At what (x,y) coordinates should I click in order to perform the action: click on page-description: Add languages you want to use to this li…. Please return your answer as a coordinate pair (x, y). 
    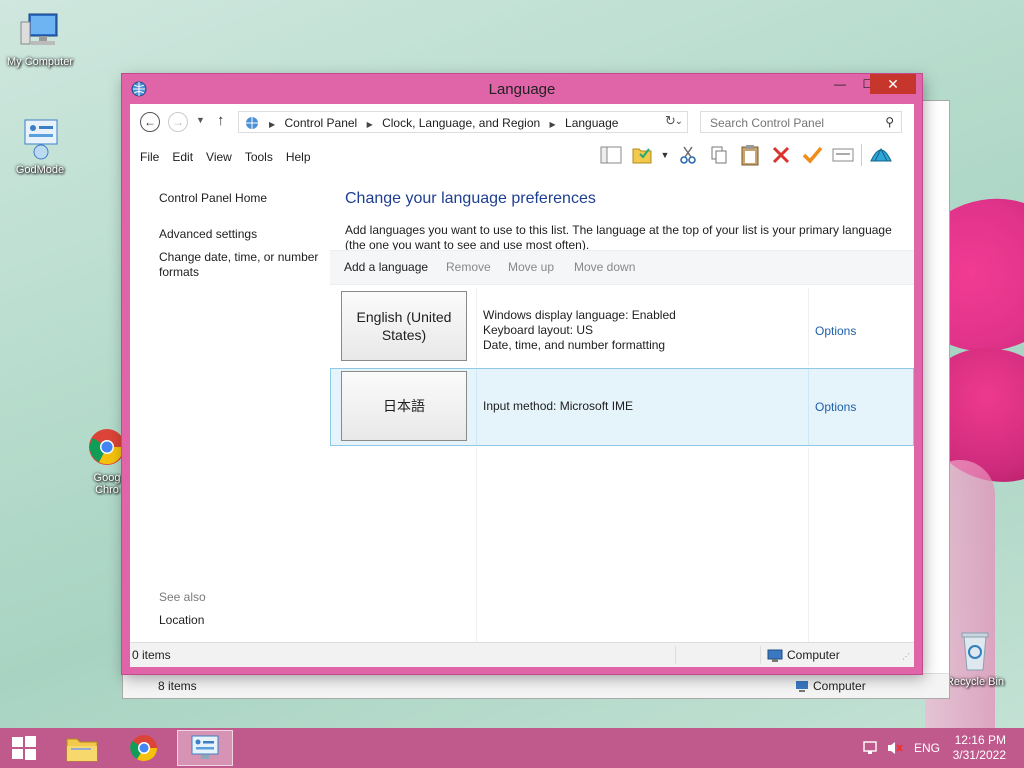
    Looking at the image, I should click on (618, 237).